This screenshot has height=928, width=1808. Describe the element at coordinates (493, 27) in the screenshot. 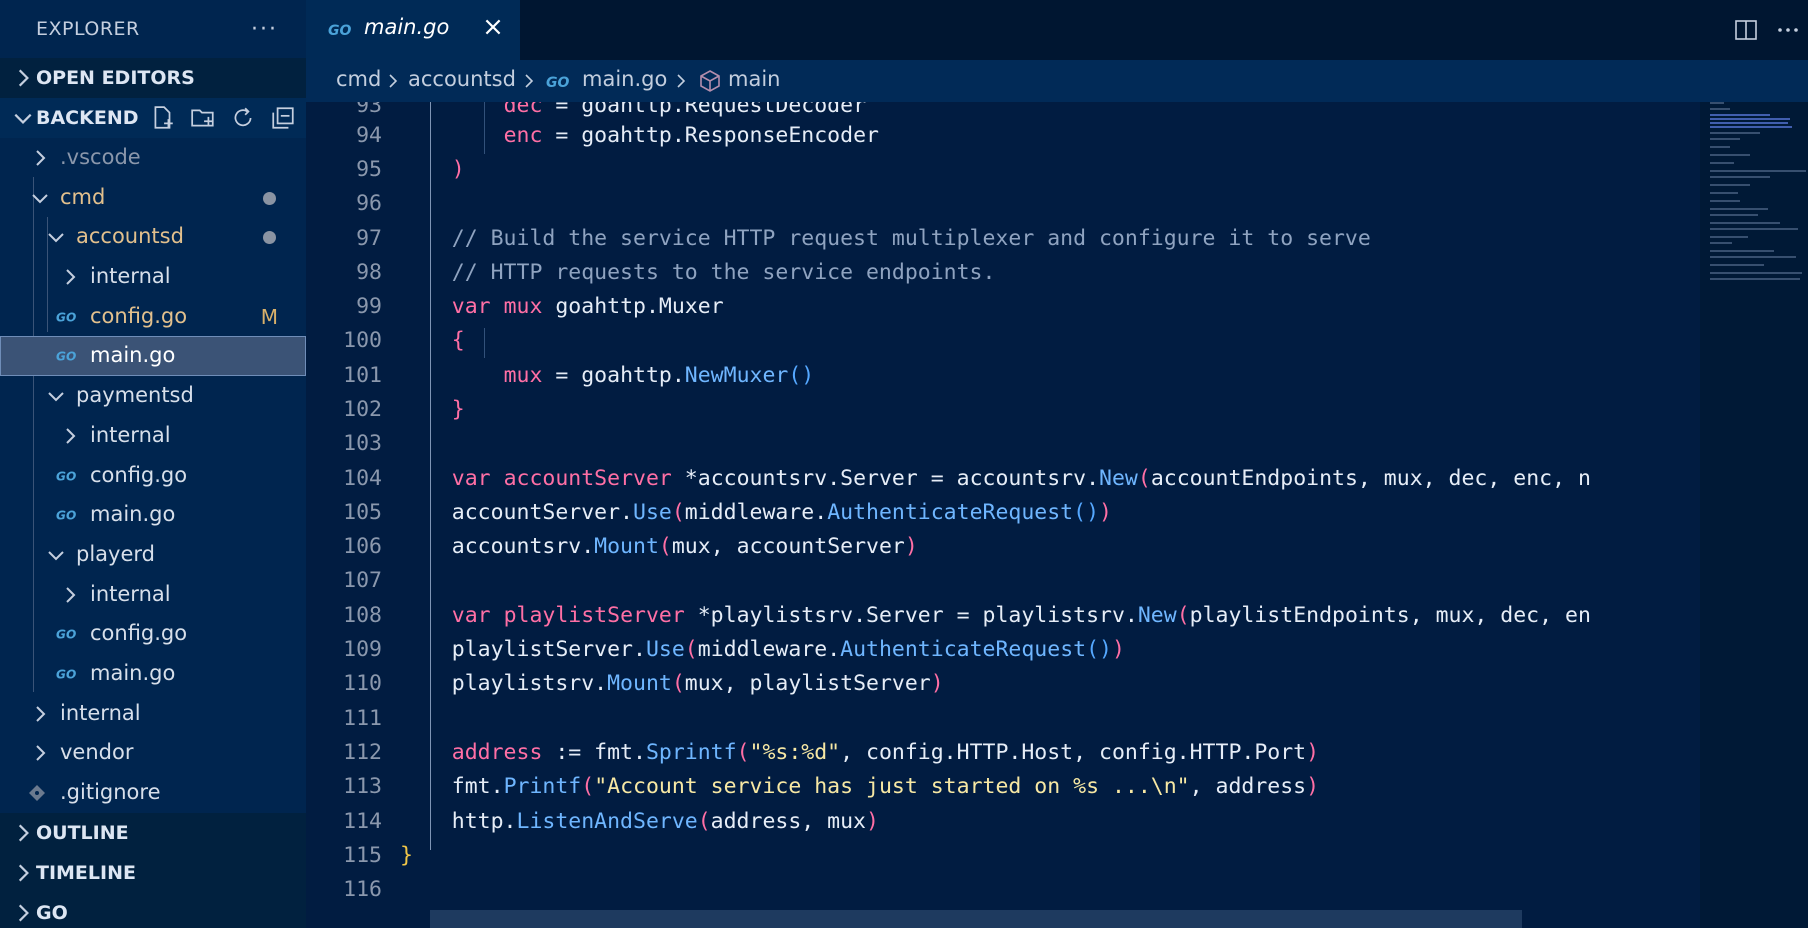

I see `close-icon` at that location.